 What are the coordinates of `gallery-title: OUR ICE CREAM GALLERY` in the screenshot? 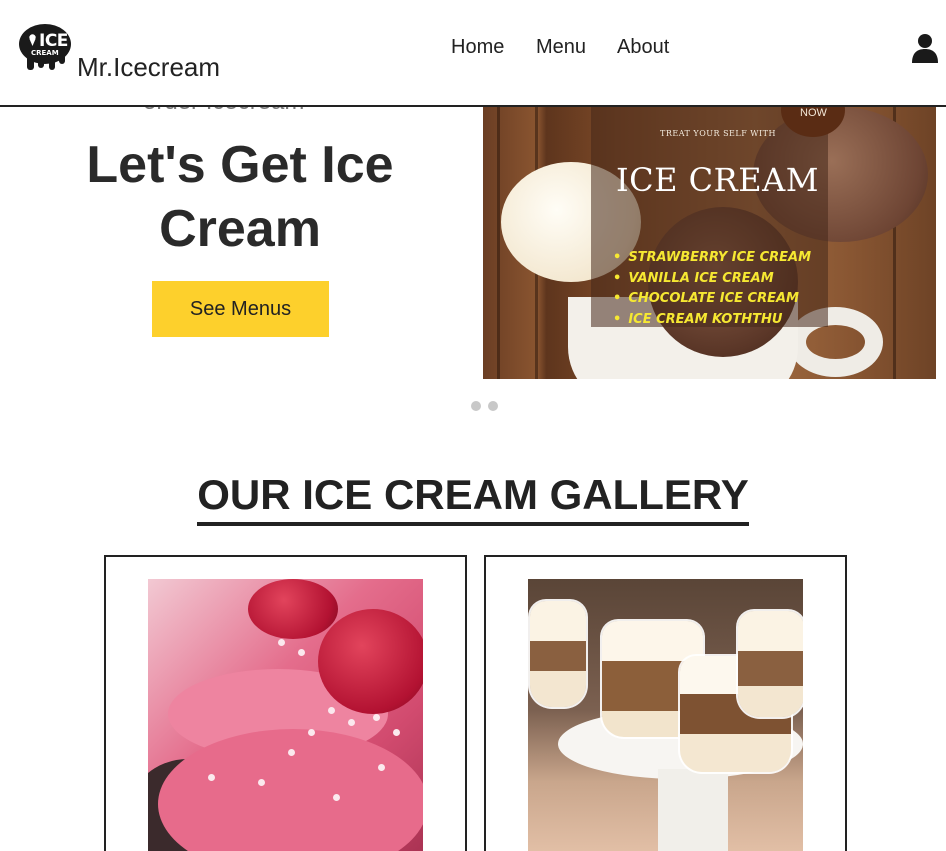 It's located at (473, 498).